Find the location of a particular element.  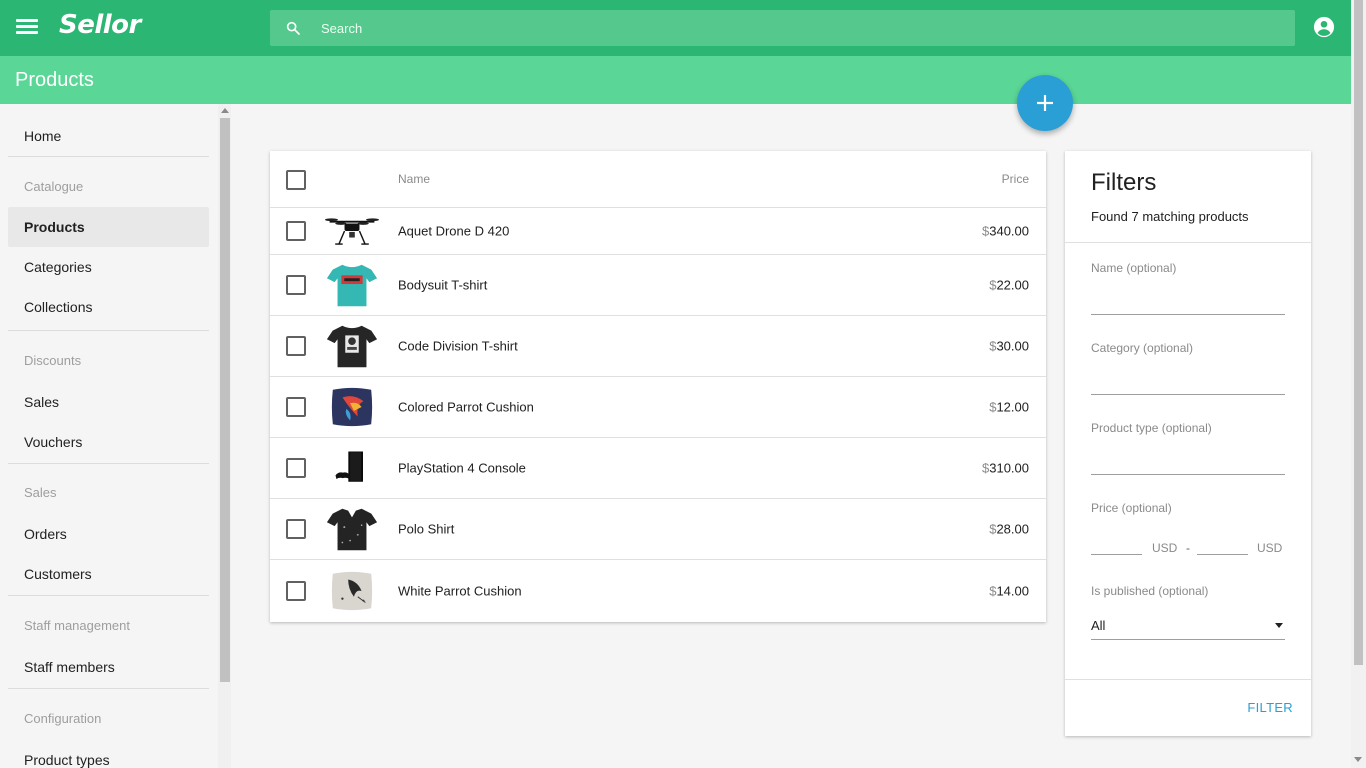

menu-icon is located at coordinates (27, 28).